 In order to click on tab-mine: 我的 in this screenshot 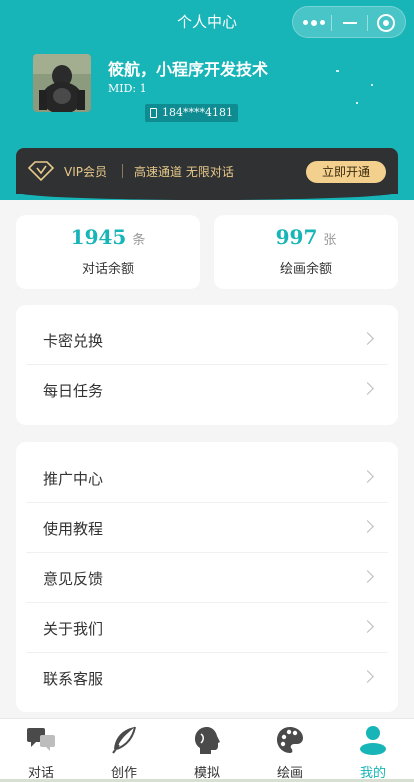, I will do `click(373, 750)`.